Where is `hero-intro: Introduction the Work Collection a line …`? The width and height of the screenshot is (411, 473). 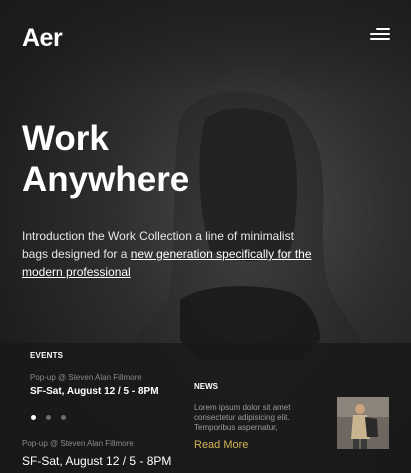
hero-intro: Introduction the Work Collection a line … is located at coordinates (172, 254).